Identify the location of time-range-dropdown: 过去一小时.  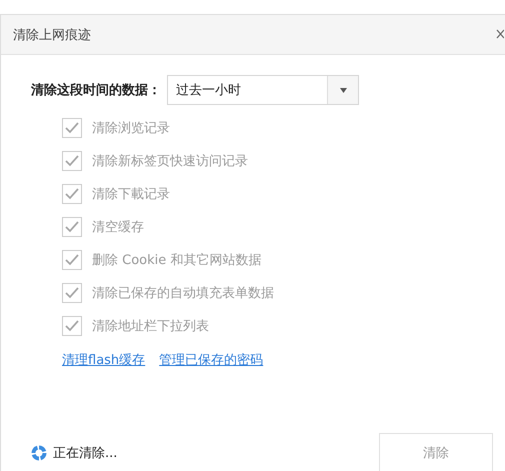
(263, 90).